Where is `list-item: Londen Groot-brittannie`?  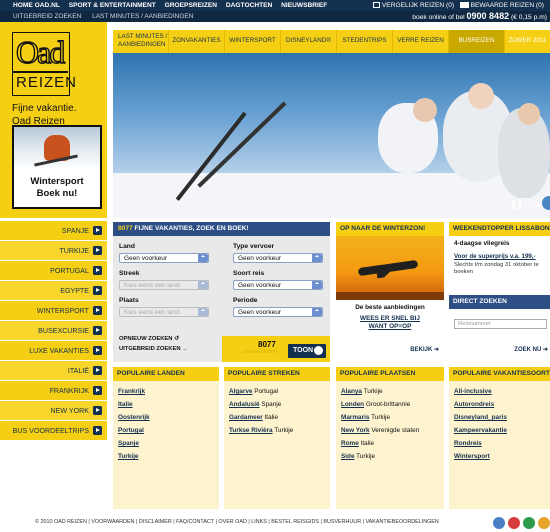 list-item: Londen Groot-brittannie is located at coordinates (375, 404).